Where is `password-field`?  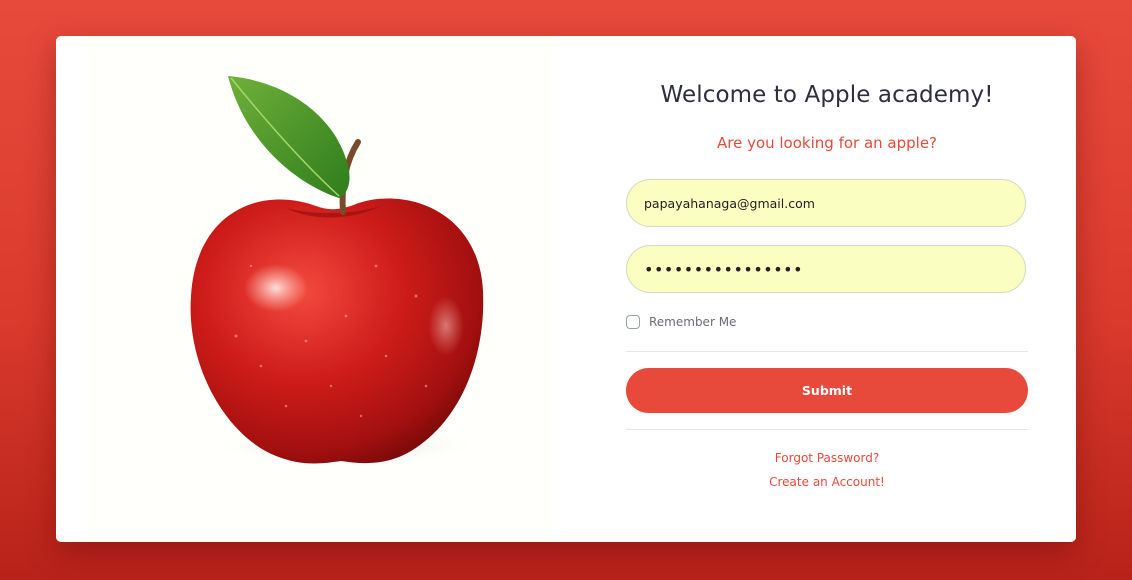 password-field is located at coordinates (826, 269).